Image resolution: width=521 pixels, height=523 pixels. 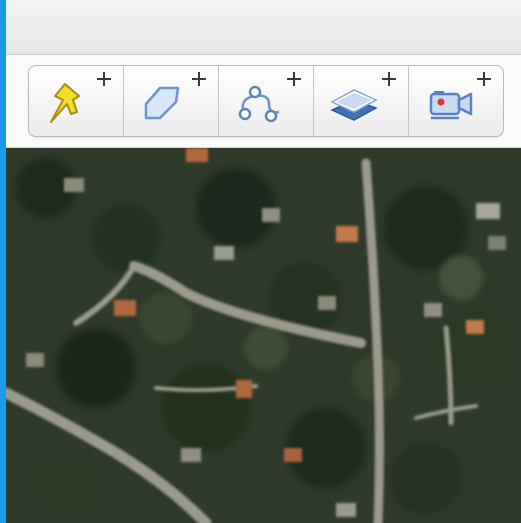 I want to click on add-polygon-button, so click(x=171, y=101).